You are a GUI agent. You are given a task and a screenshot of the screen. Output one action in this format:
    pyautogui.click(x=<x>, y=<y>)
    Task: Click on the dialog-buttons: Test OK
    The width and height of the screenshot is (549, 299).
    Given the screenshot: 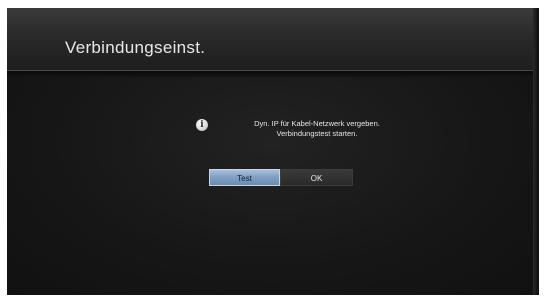 What is the action you would take?
    pyautogui.click(x=281, y=177)
    